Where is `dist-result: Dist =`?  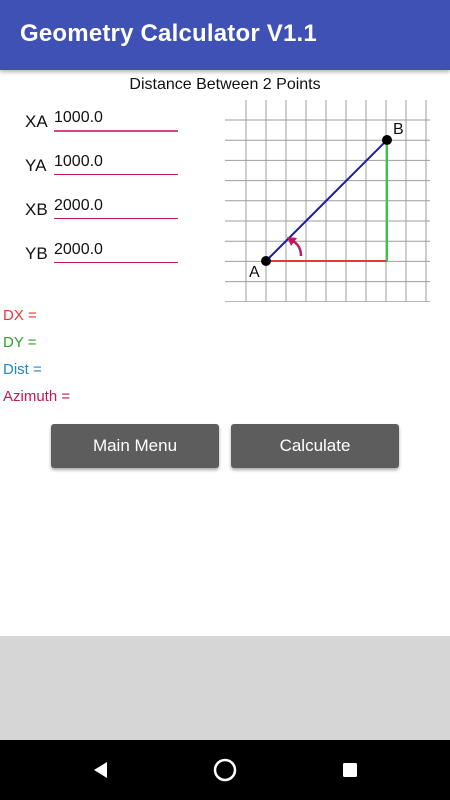
dist-result: Dist = is located at coordinates (22, 369).